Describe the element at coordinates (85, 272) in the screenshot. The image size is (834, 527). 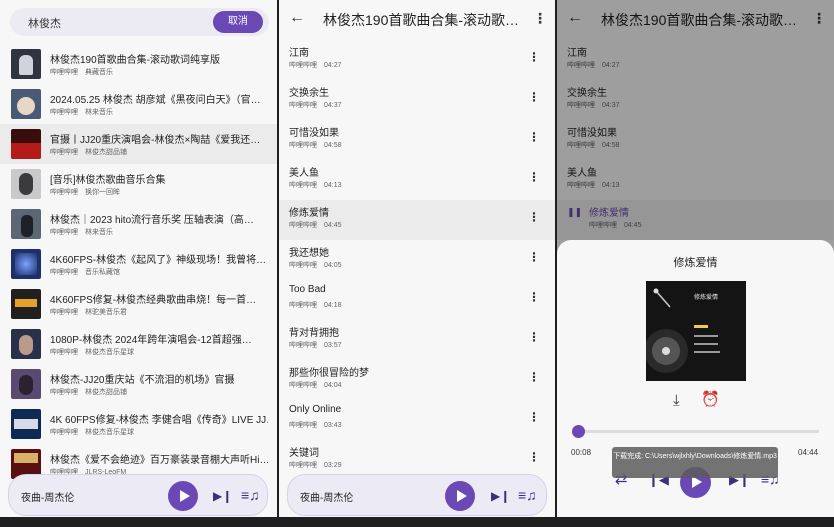
I see `result-meta: 哔哩哔哩 音乐私藏馆` at that location.